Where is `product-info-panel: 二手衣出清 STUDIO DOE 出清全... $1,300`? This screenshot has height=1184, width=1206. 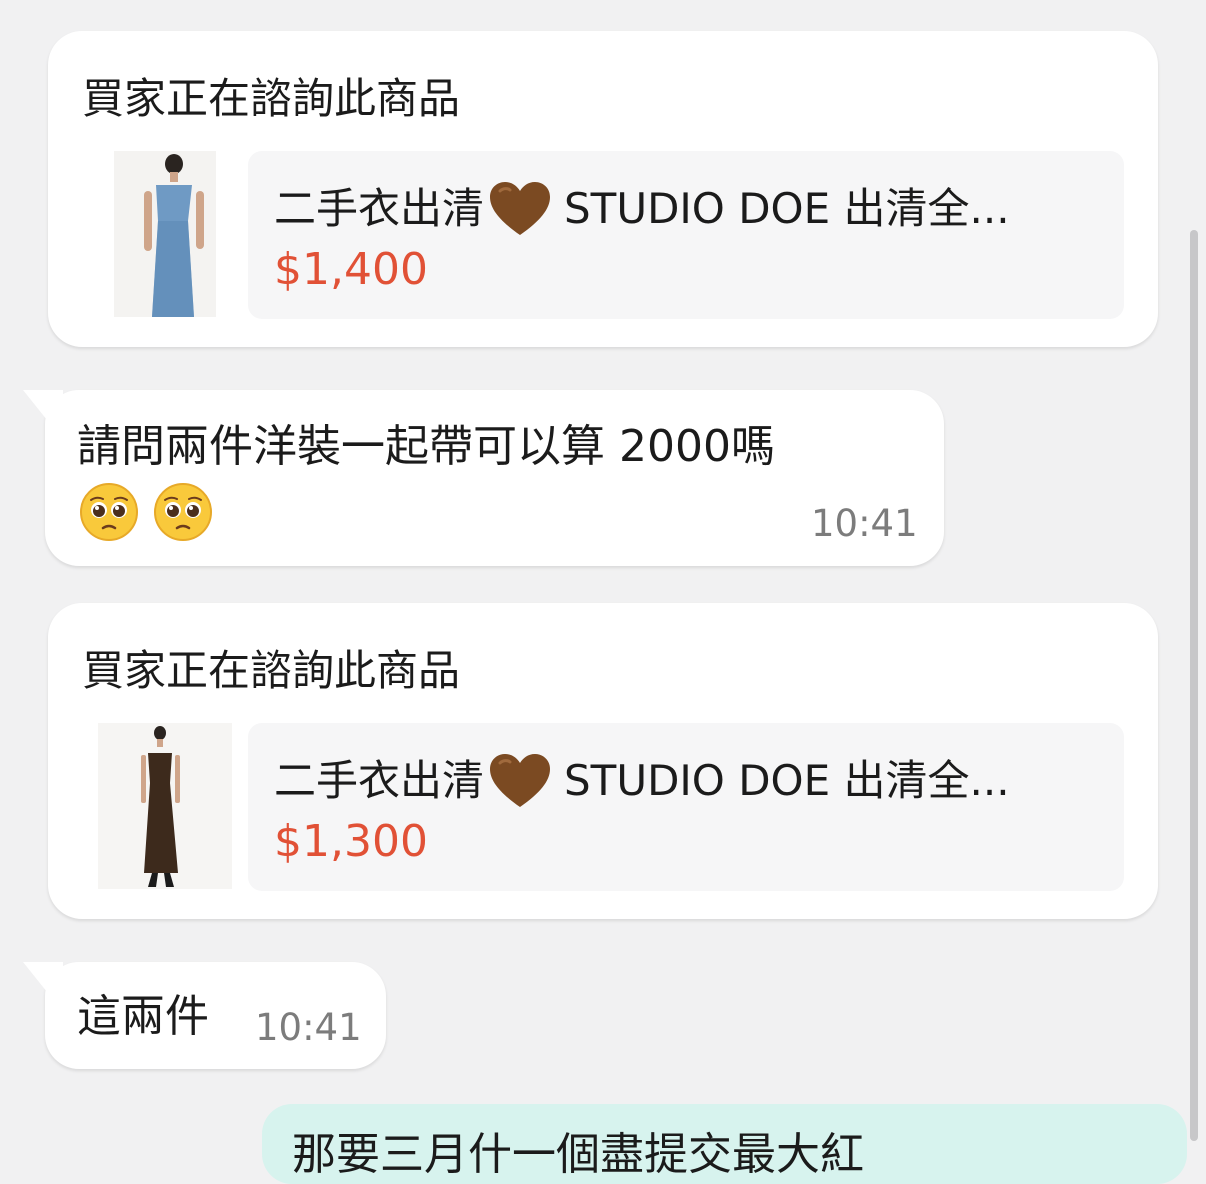
product-info-panel: 二手衣出清 STUDIO DOE 出清全... $1,300 is located at coordinates (686, 807).